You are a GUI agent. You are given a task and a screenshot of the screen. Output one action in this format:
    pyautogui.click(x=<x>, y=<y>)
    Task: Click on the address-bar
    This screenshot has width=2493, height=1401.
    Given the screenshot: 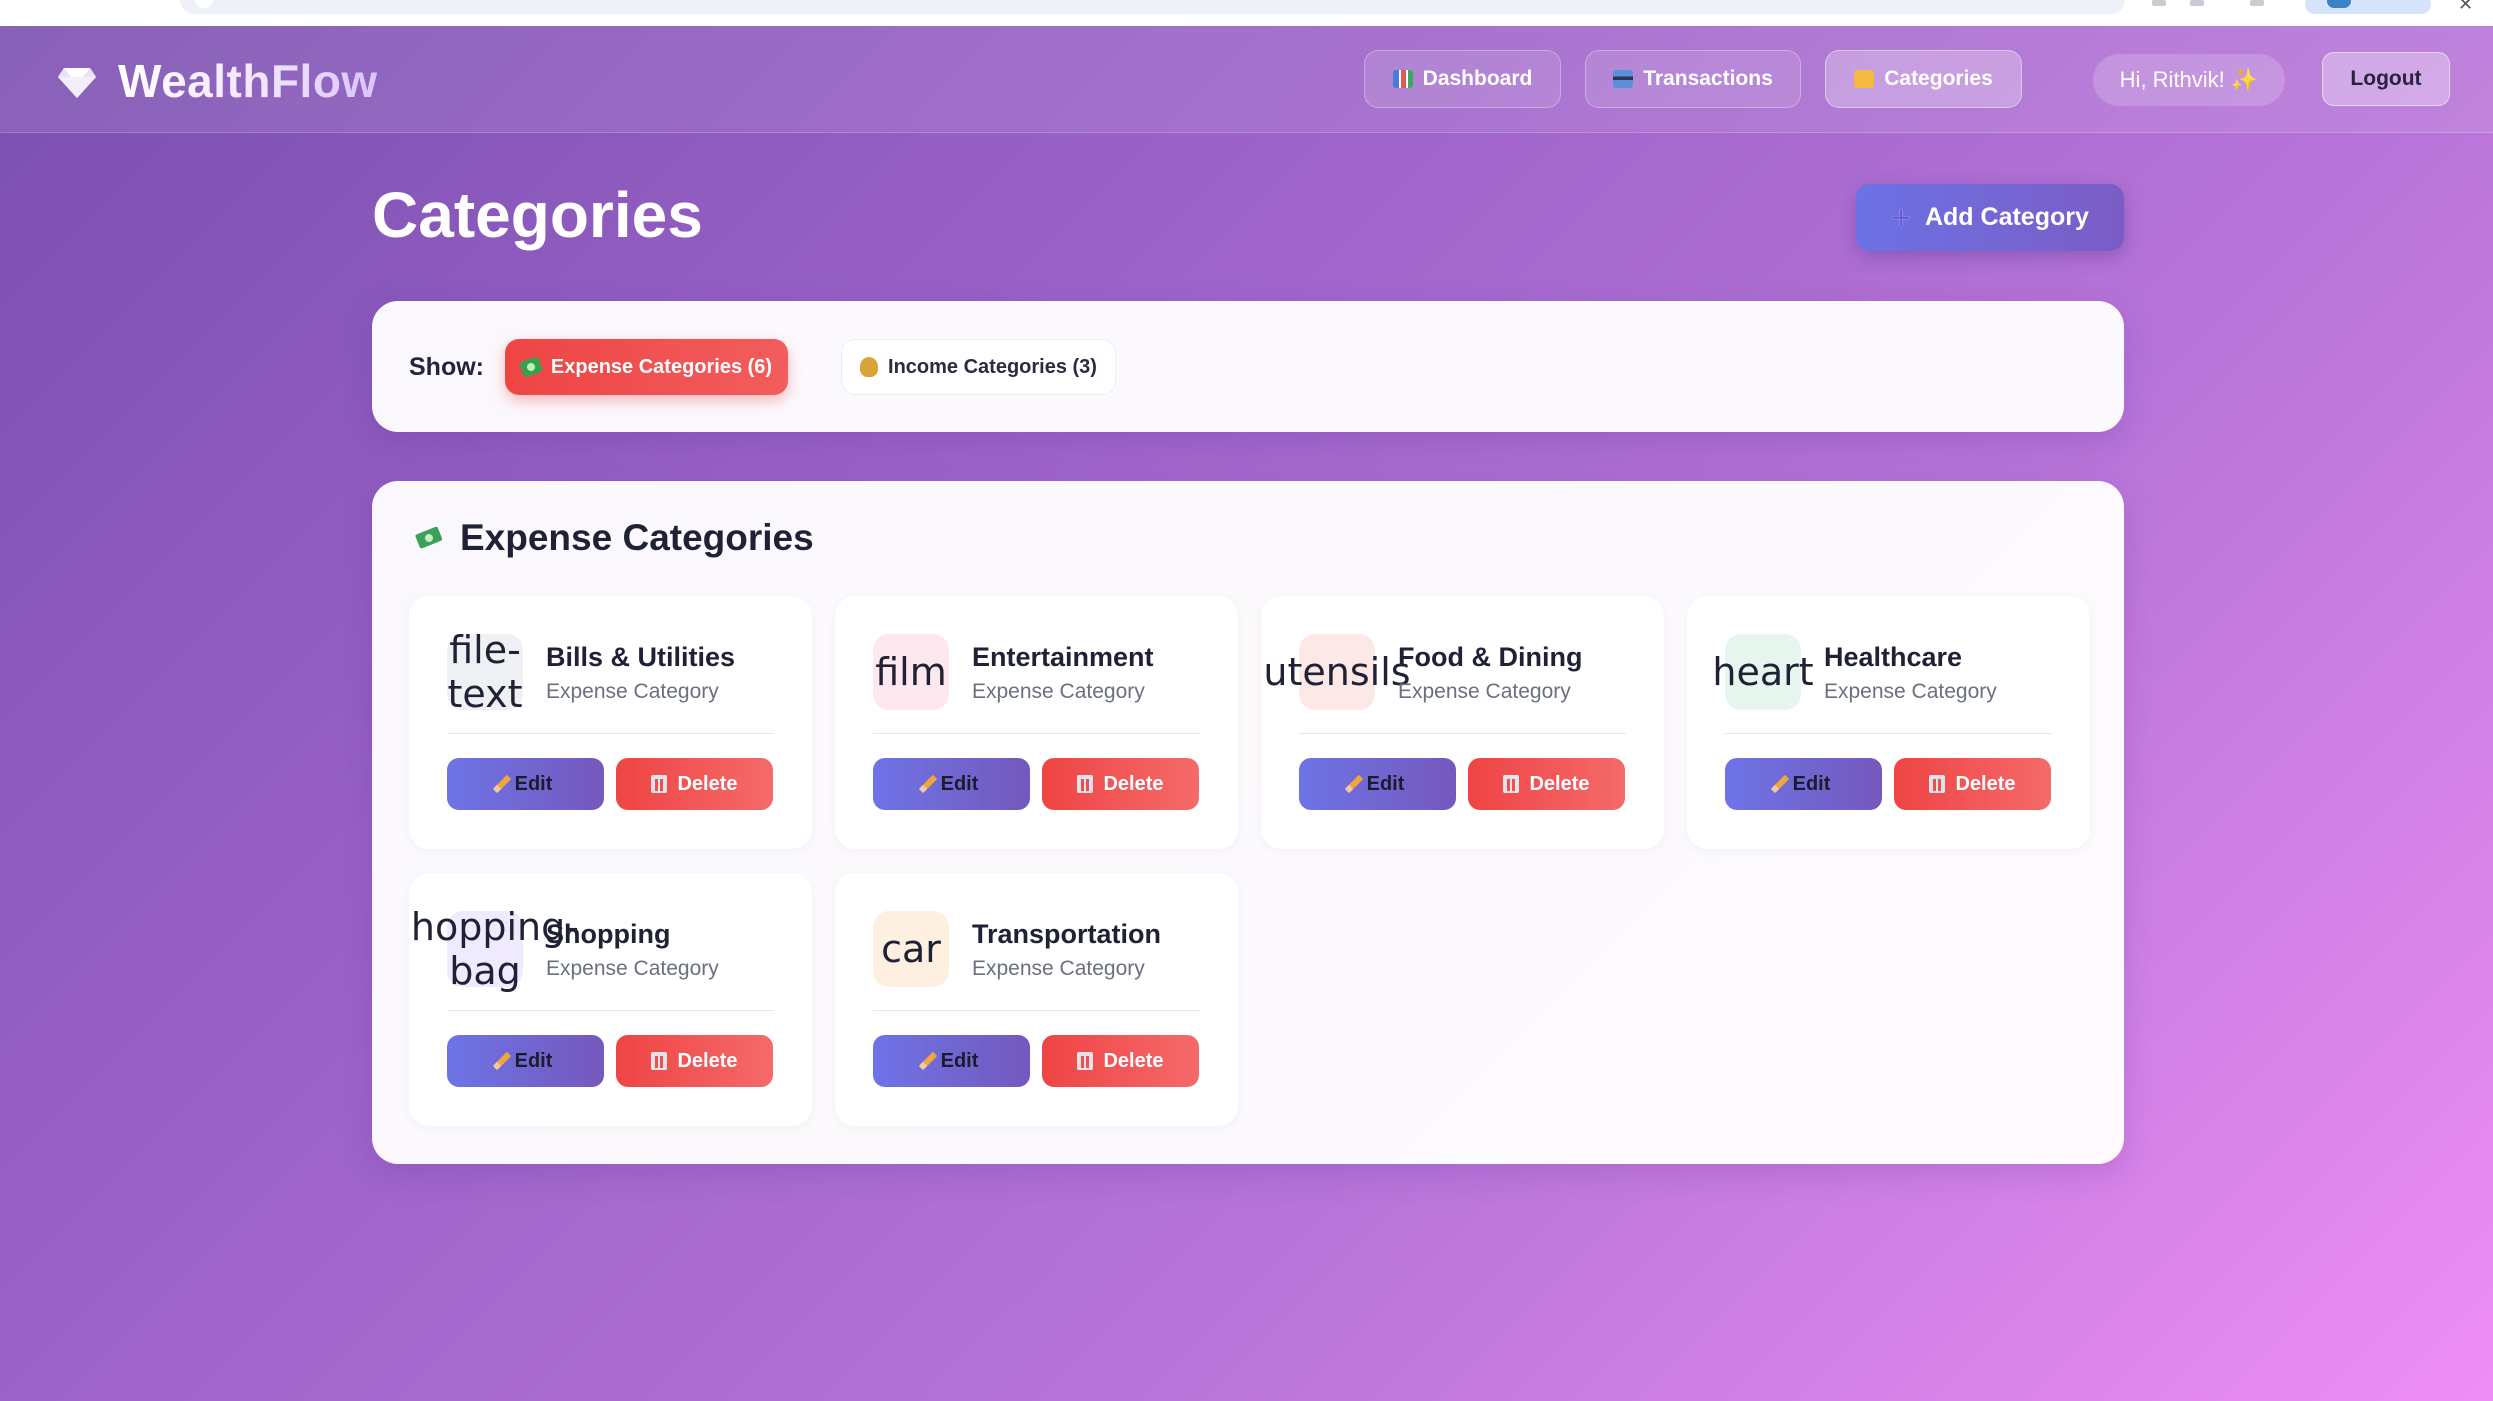 What is the action you would take?
    pyautogui.click(x=1152, y=7)
    